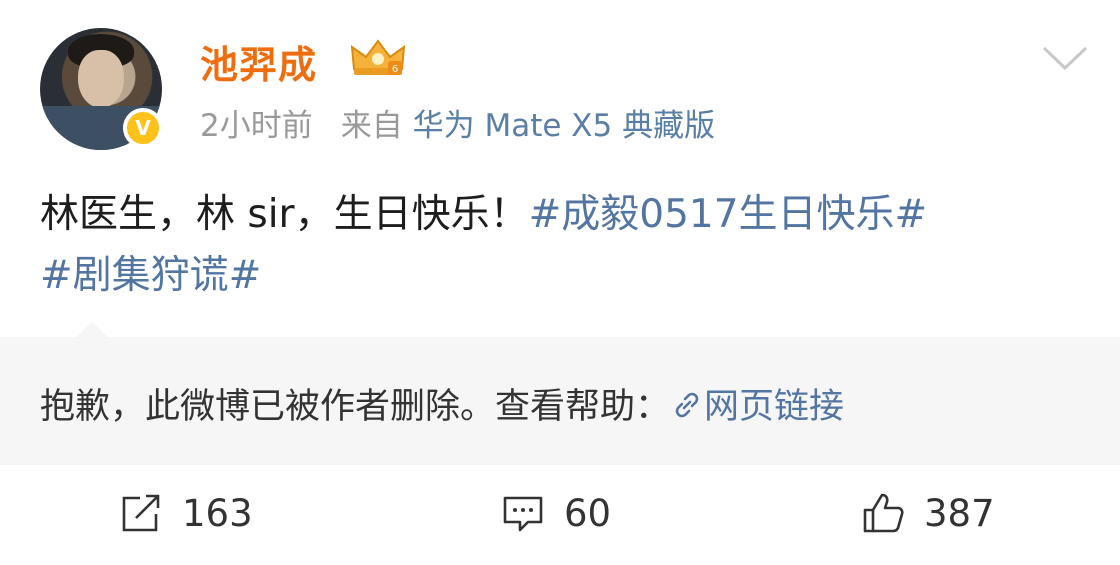 Image resolution: width=1120 pixels, height=565 pixels. I want to click on post-meta: 2小时前 来自 华为 Mate X5 典藏版, so click(457, 122).